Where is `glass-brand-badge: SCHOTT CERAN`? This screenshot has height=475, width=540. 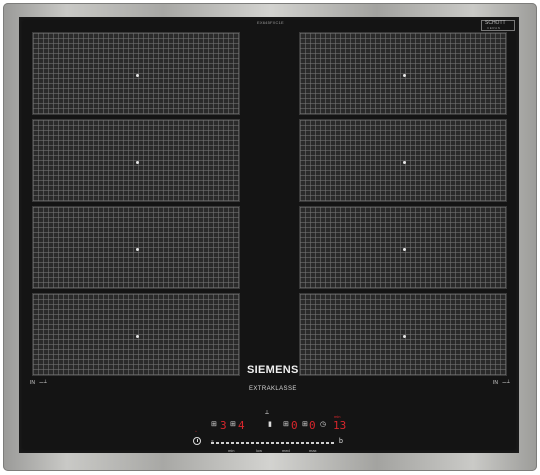
glass-brand-badge: SCHOTT CERAN is located at coordinates (498, 25).